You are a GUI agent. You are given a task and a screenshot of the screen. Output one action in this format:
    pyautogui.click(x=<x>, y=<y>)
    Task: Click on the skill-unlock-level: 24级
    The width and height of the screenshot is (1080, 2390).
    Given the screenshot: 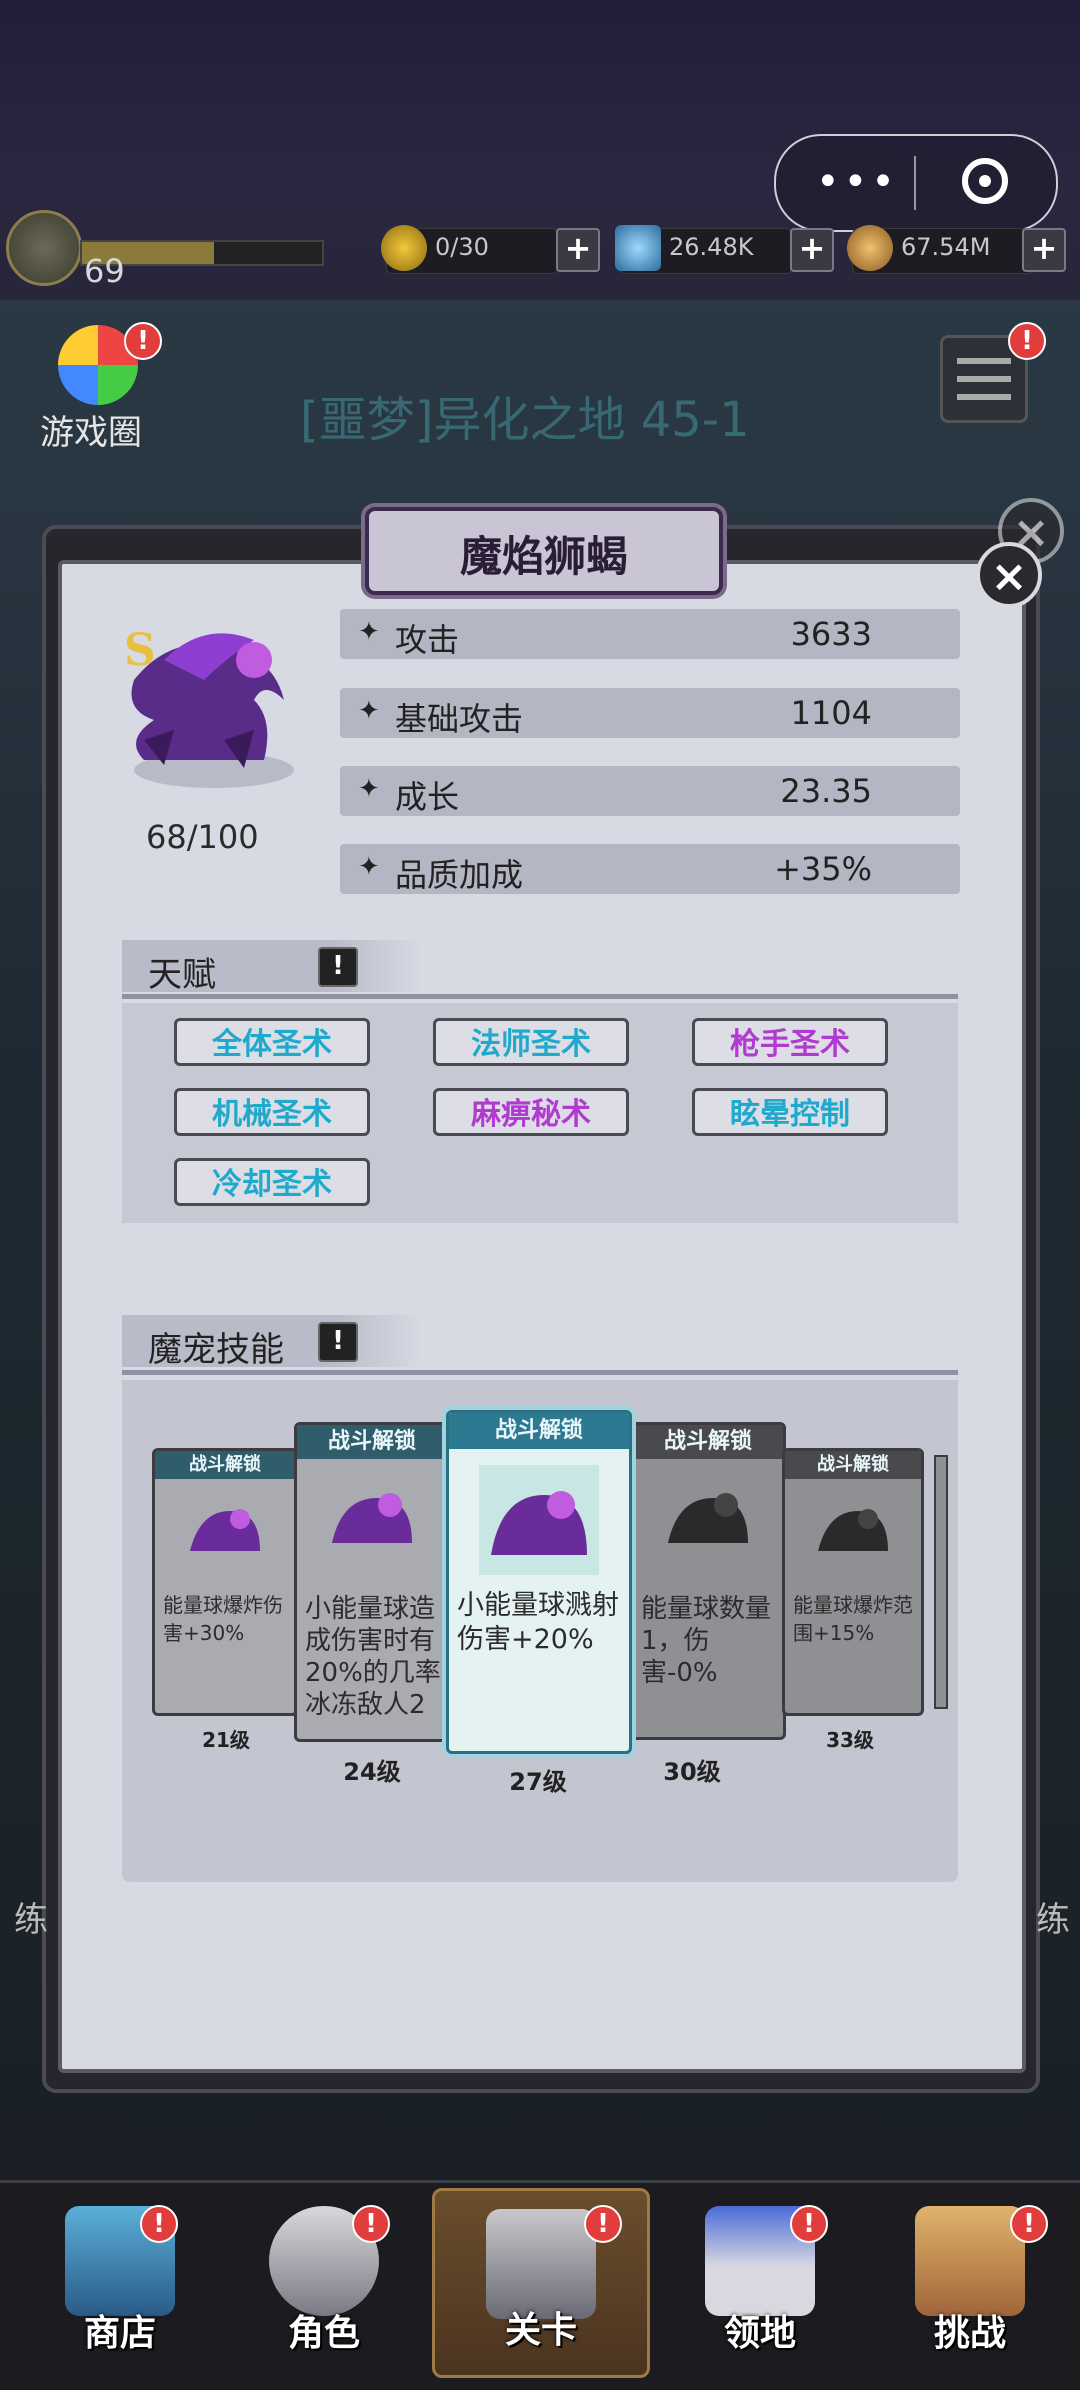 What is the action you would take?
    pyautogui.click(x=372, y=1772)
    